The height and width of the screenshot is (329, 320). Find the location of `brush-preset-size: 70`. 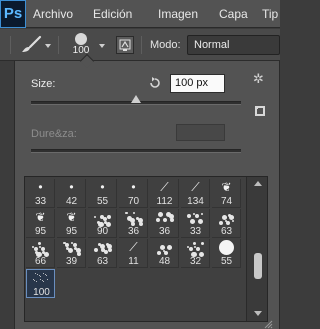

brush-preset-size: 70 is located at coordinates (133, 201).